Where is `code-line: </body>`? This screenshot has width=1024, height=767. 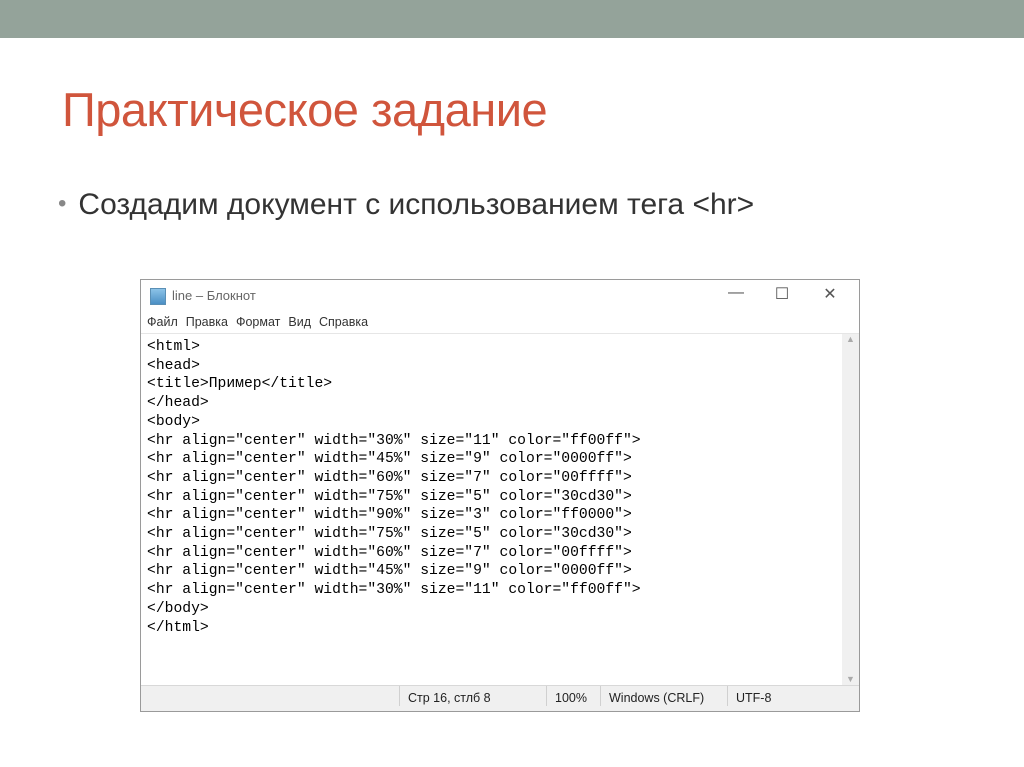
code-line: </body> is located at coordinates (178, 608).